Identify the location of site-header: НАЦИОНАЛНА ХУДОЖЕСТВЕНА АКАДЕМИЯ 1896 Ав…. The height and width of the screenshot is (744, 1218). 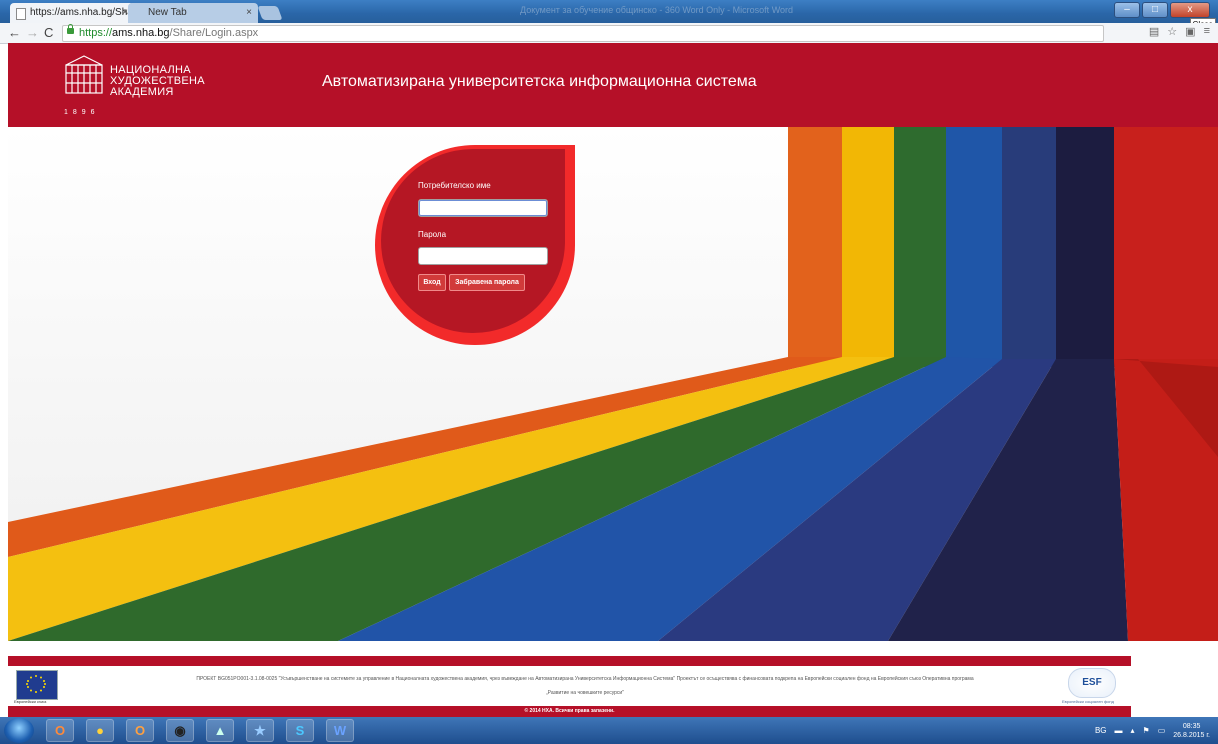
(613, 85).